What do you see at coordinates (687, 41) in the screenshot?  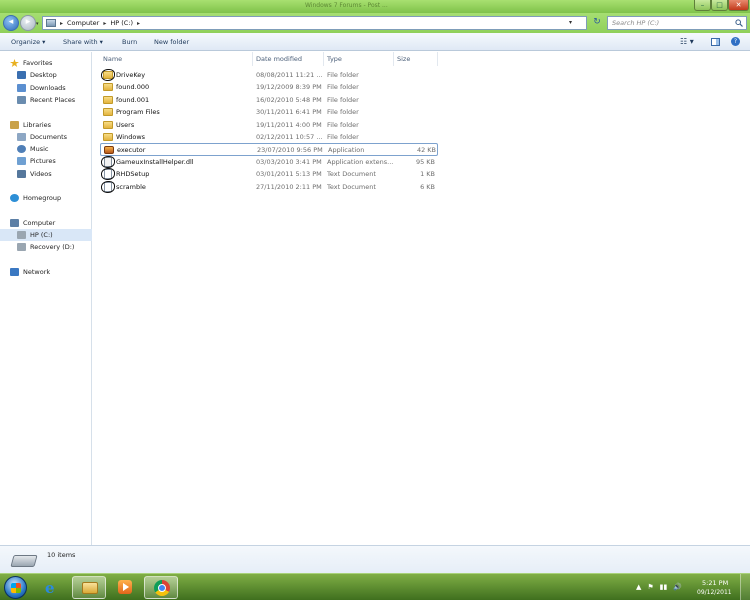 I see `change-view-button: ☷ ▾` at bounding box center [687, 41].